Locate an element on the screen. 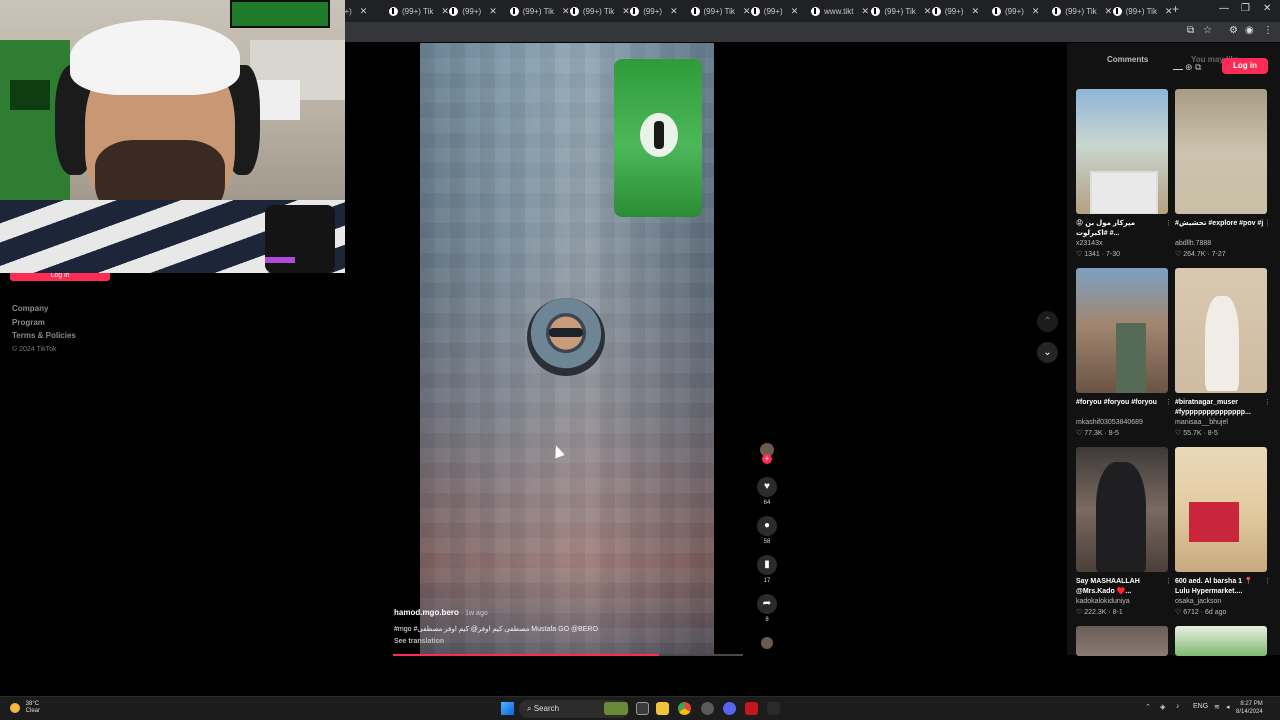 The image size is (1280, 720). video-card-user: manisaa__bhujel is located at coordinates (1221, 423).